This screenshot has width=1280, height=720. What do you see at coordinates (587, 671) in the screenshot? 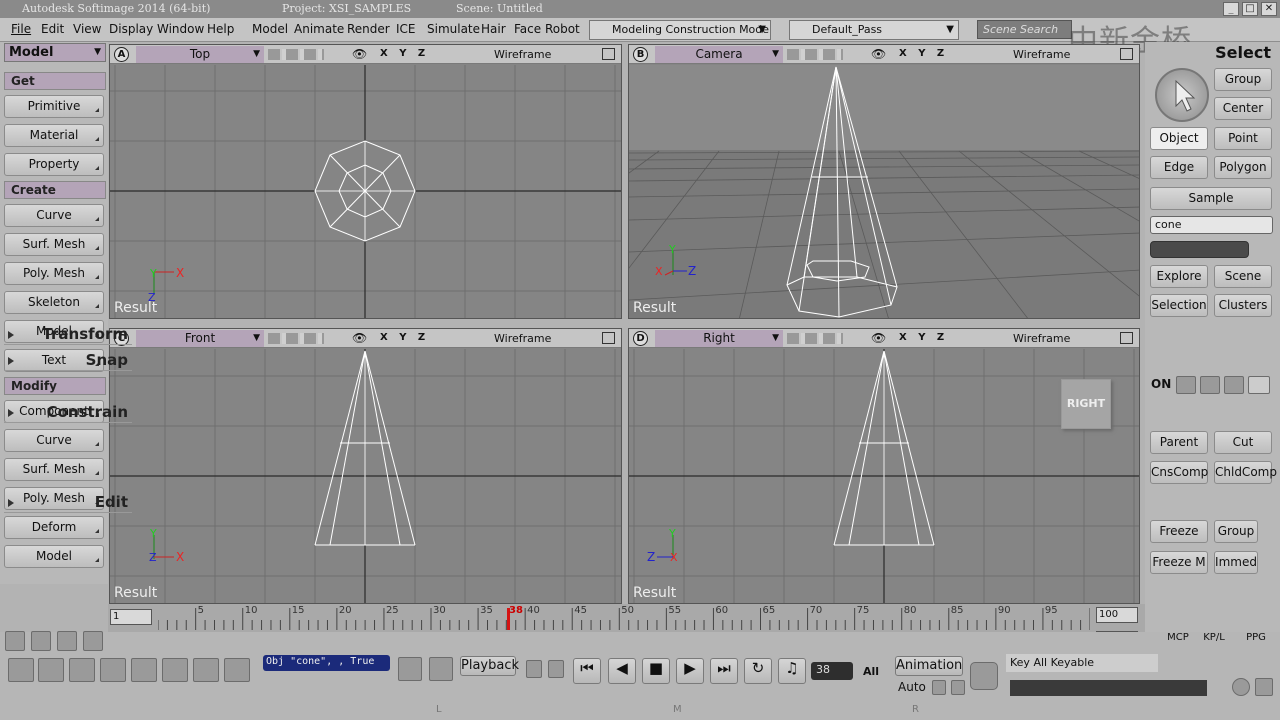
I see `first-frame-icon: ⏮` at bounding box center [587, 671].